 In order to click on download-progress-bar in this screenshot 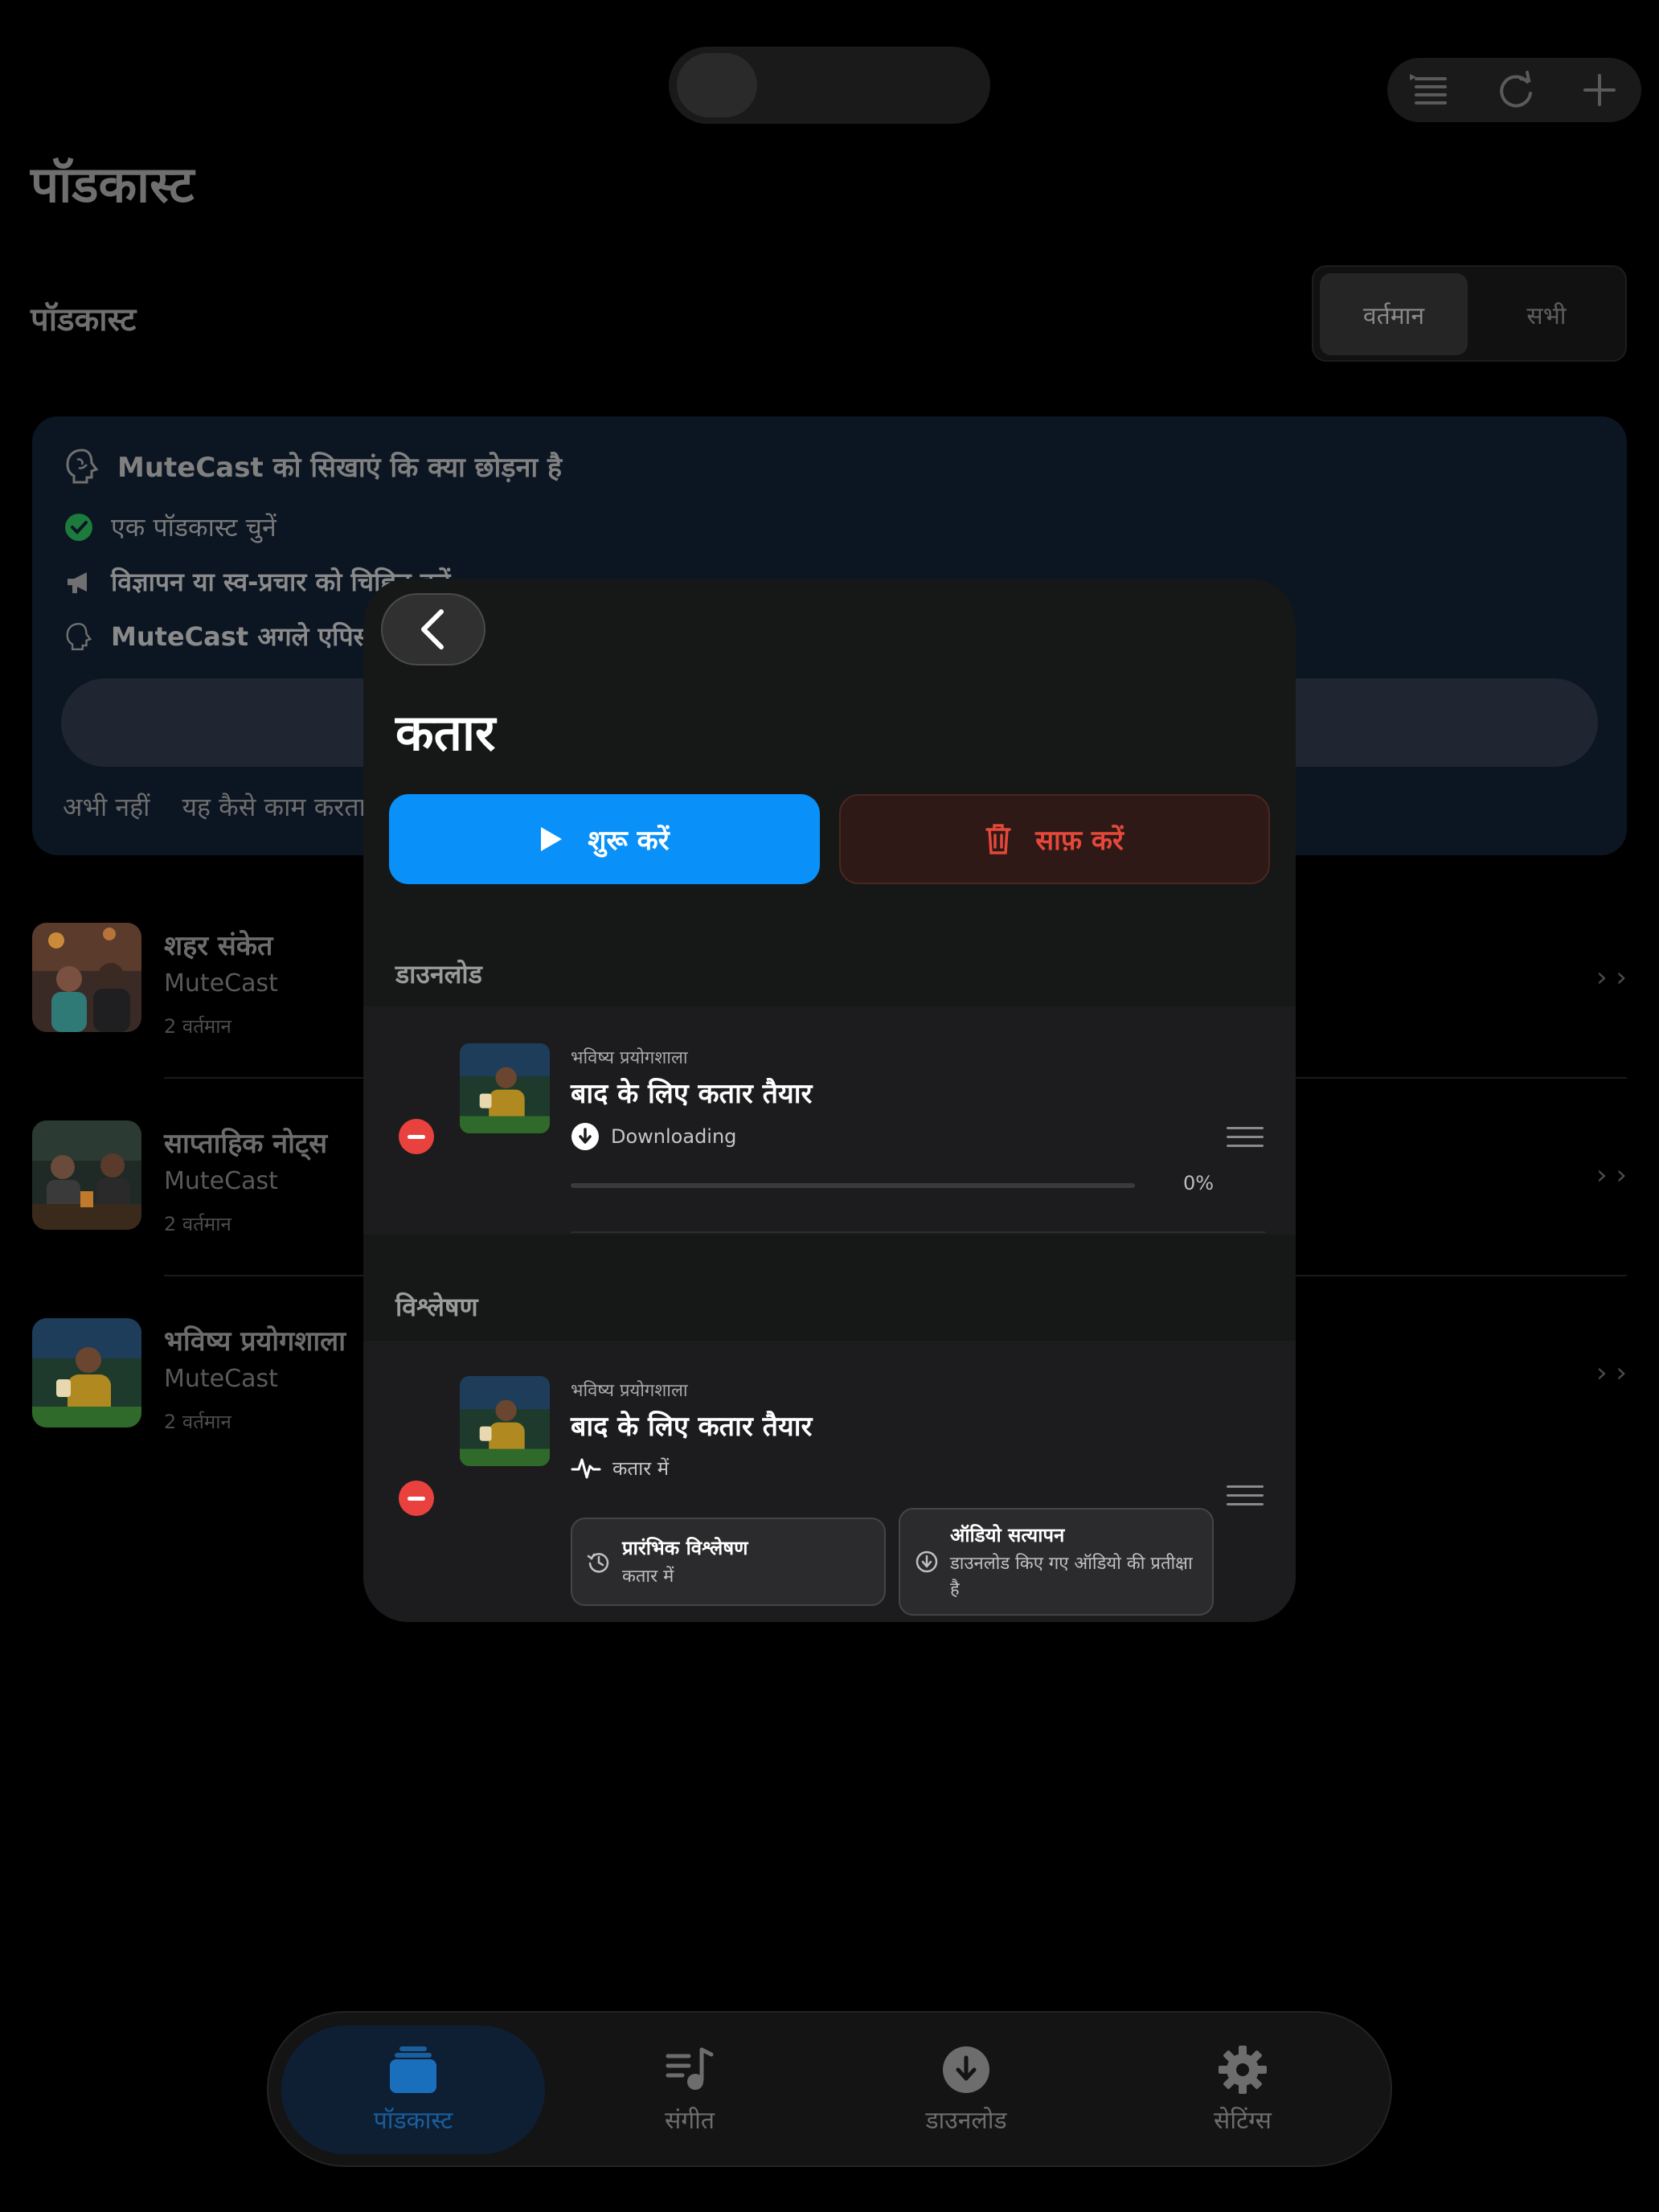, I will do `click(853, 1185)`.